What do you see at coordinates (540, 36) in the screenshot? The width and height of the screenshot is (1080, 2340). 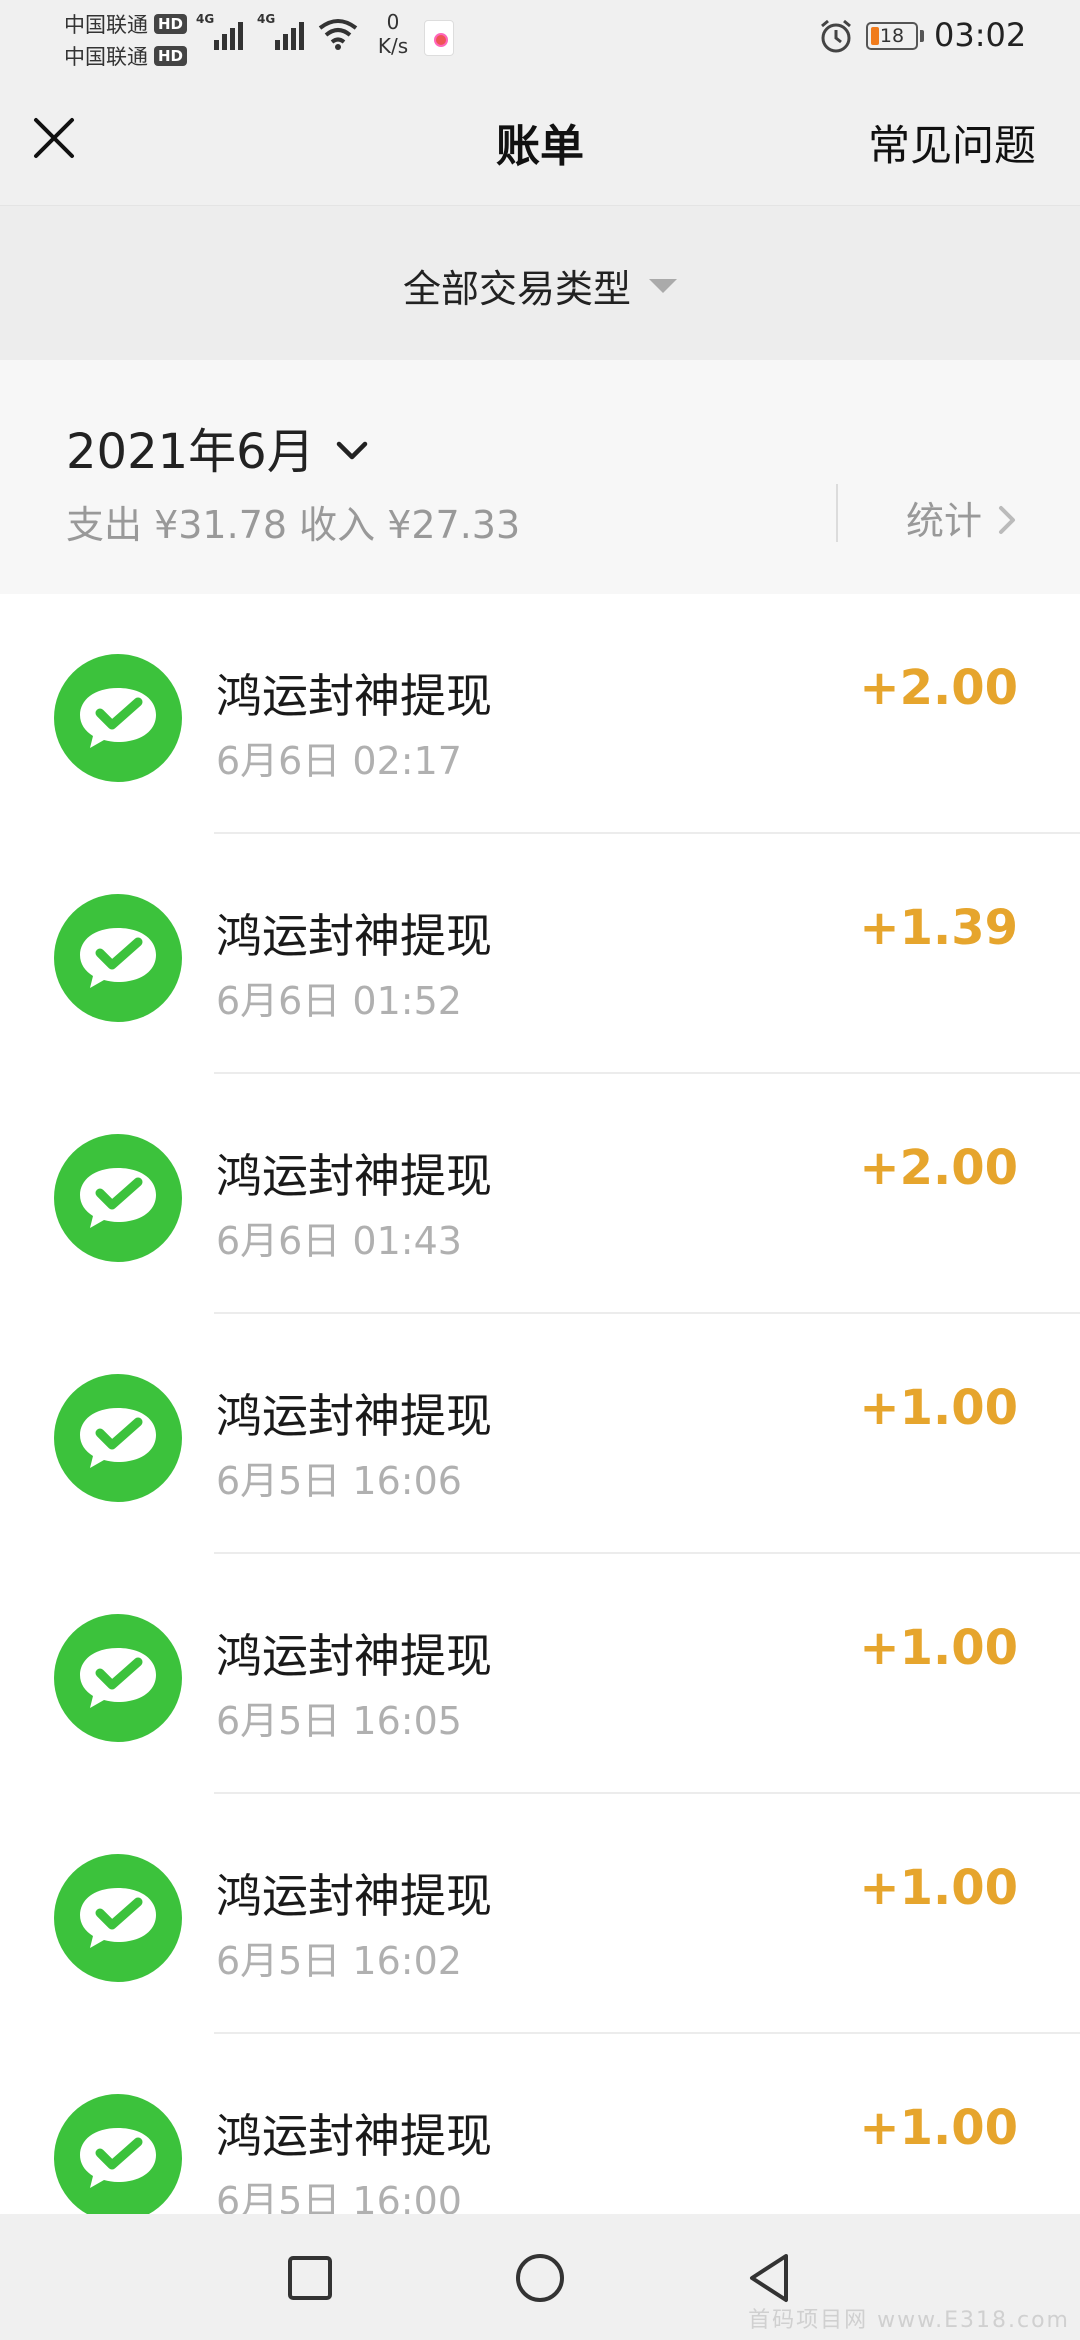 I see `status-bar: 中国联通 HD 中国联通 HD 4G 4G 0 K/s 18 03:02` at bounding box center [540, 36].